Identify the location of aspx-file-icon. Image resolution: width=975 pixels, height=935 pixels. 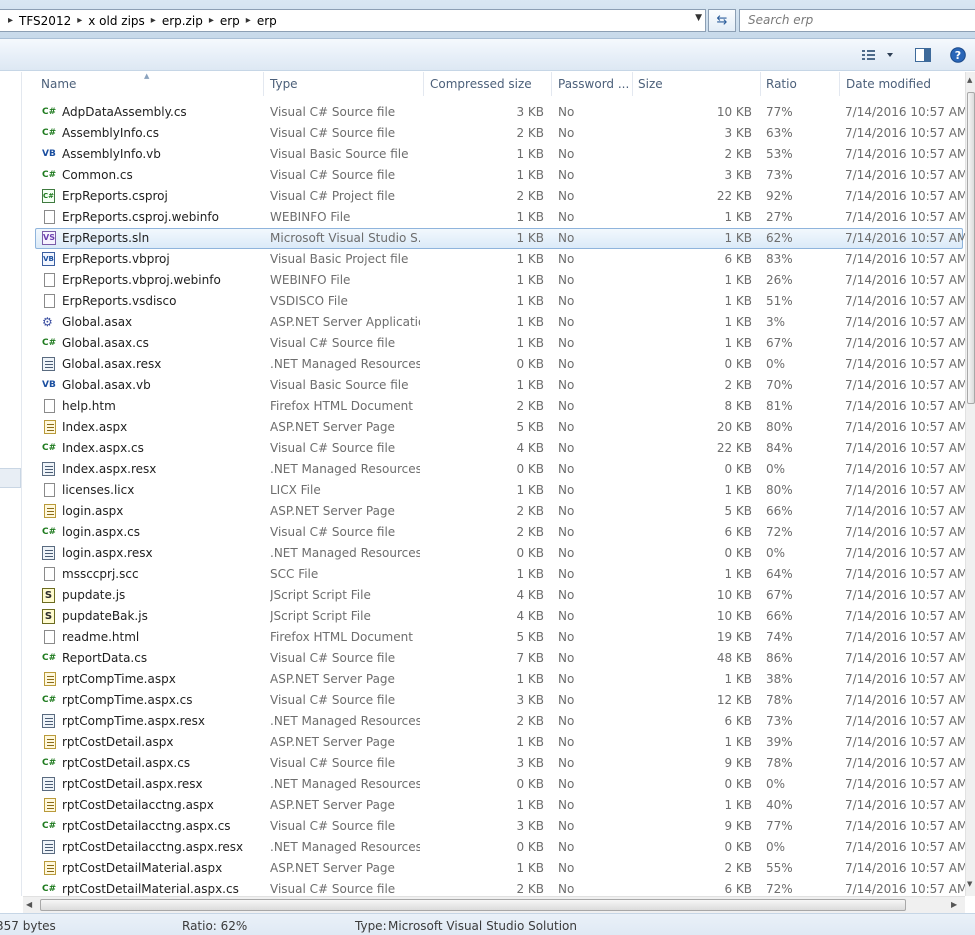
(50, 679).